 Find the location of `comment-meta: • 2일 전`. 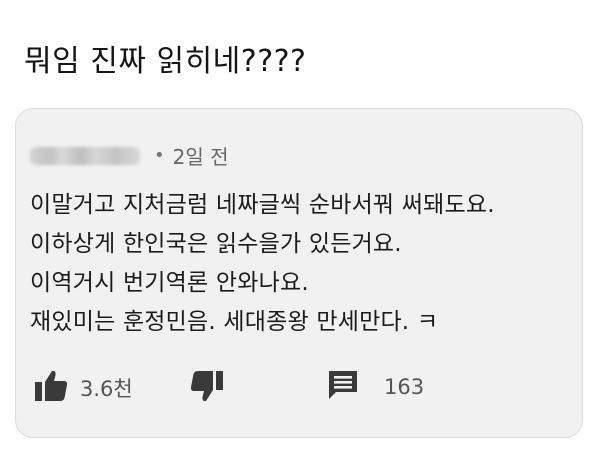

comment-meta: • 2일 전 is located at coordinates (129, 155).